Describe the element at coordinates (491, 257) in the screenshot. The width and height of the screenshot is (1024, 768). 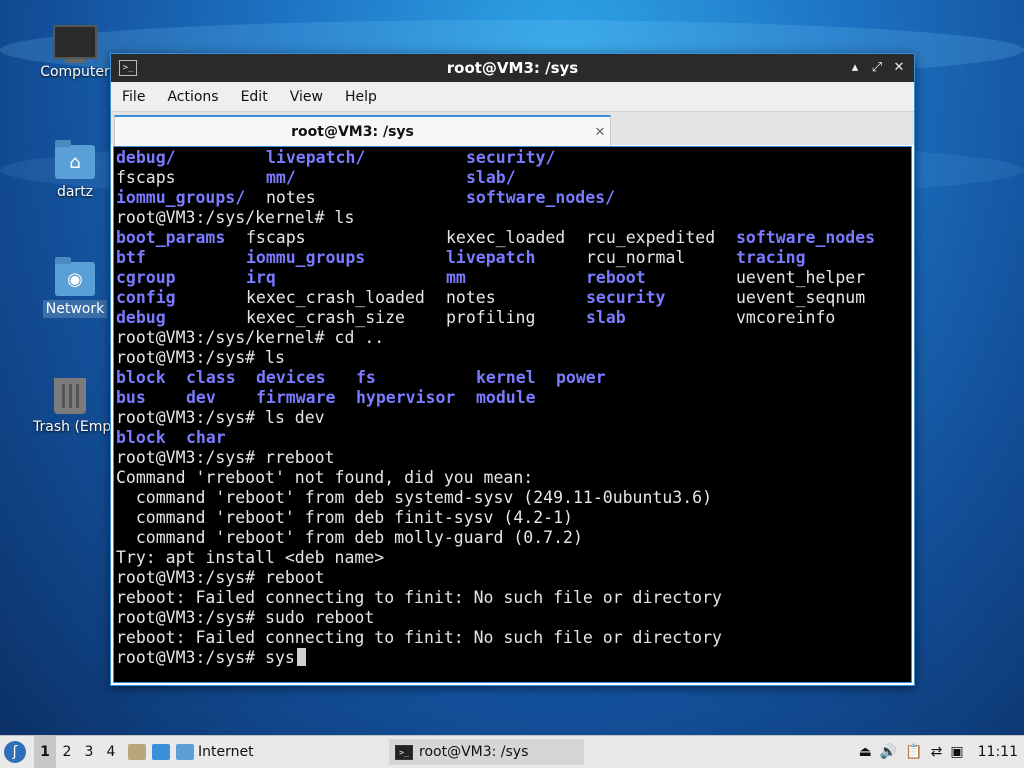
I see `directory-entry: livepatch` at that location.